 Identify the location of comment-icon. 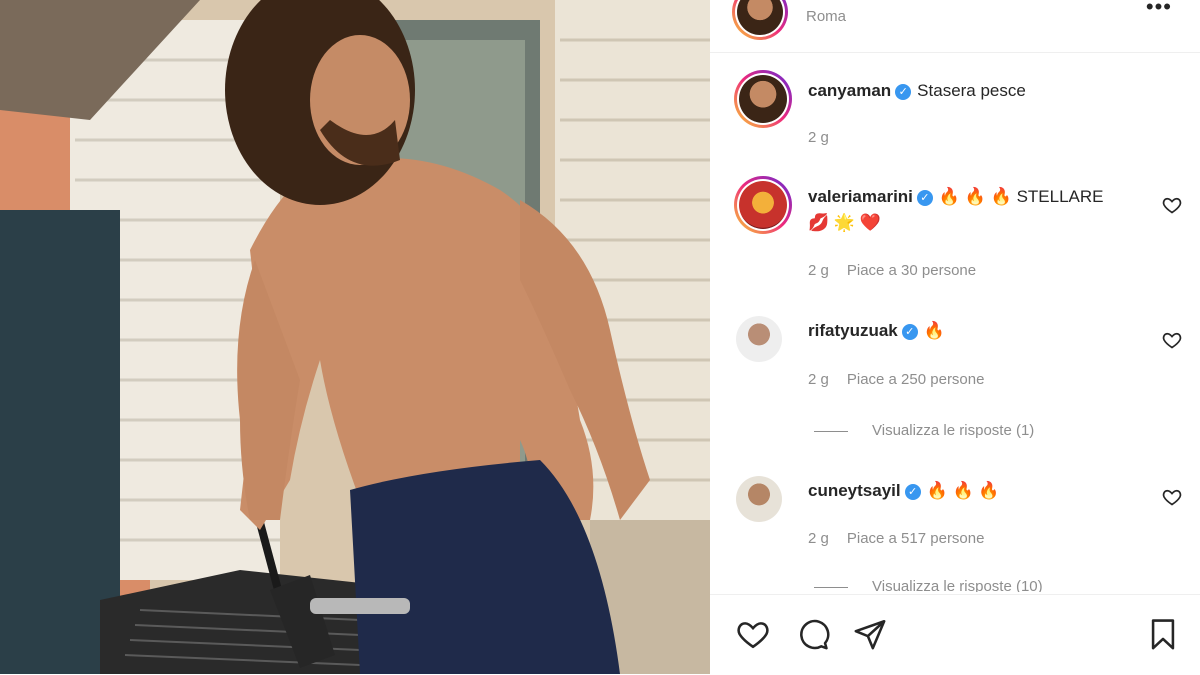
(813, 634).